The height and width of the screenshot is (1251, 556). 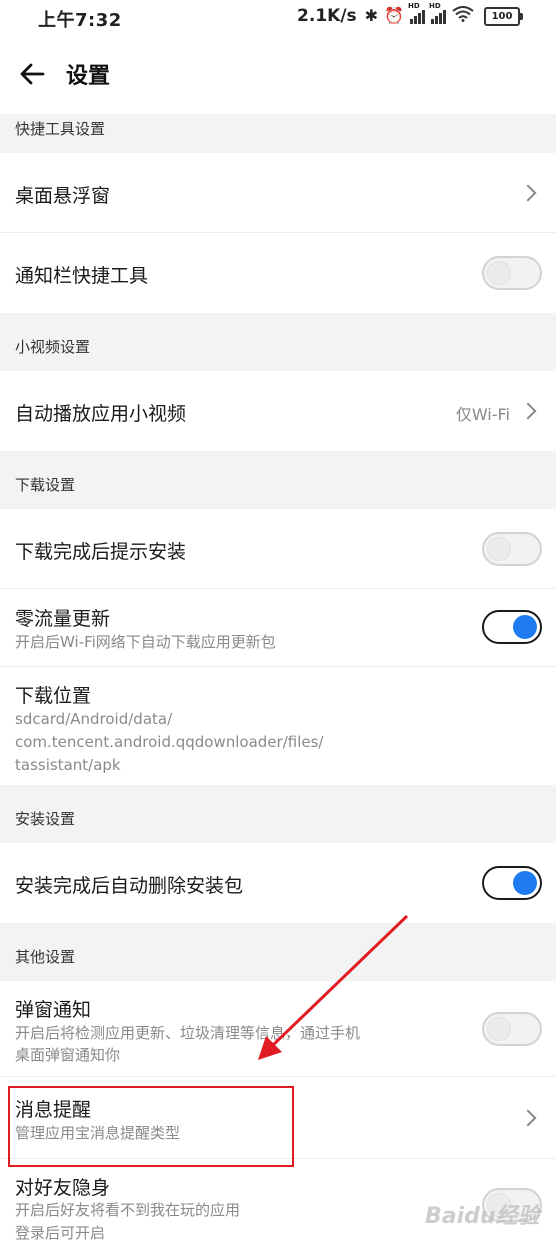 I want to click on invisible-desc-line-1: 开启后好友将看不到我在玩的应用, so click(x=128, y=1210).